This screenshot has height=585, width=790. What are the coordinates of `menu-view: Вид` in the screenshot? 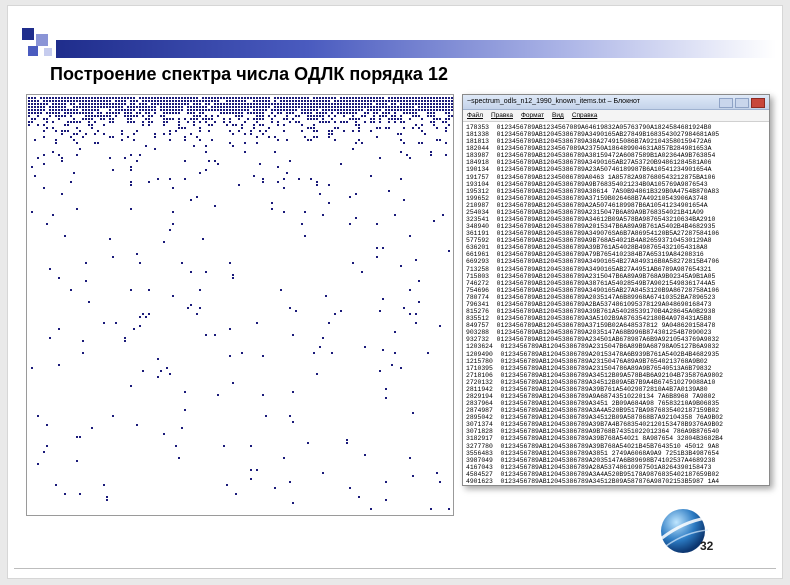 It's located at (558, 115).